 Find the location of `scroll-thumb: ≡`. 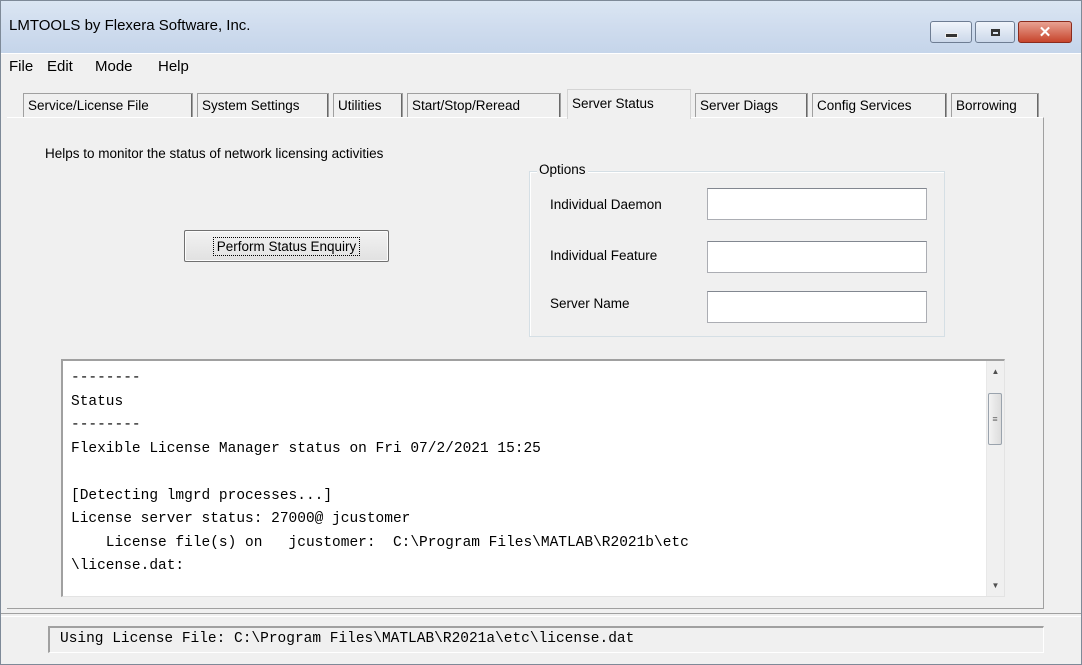

scroll-thumb: ≡ is located at coordinates (995, 419).